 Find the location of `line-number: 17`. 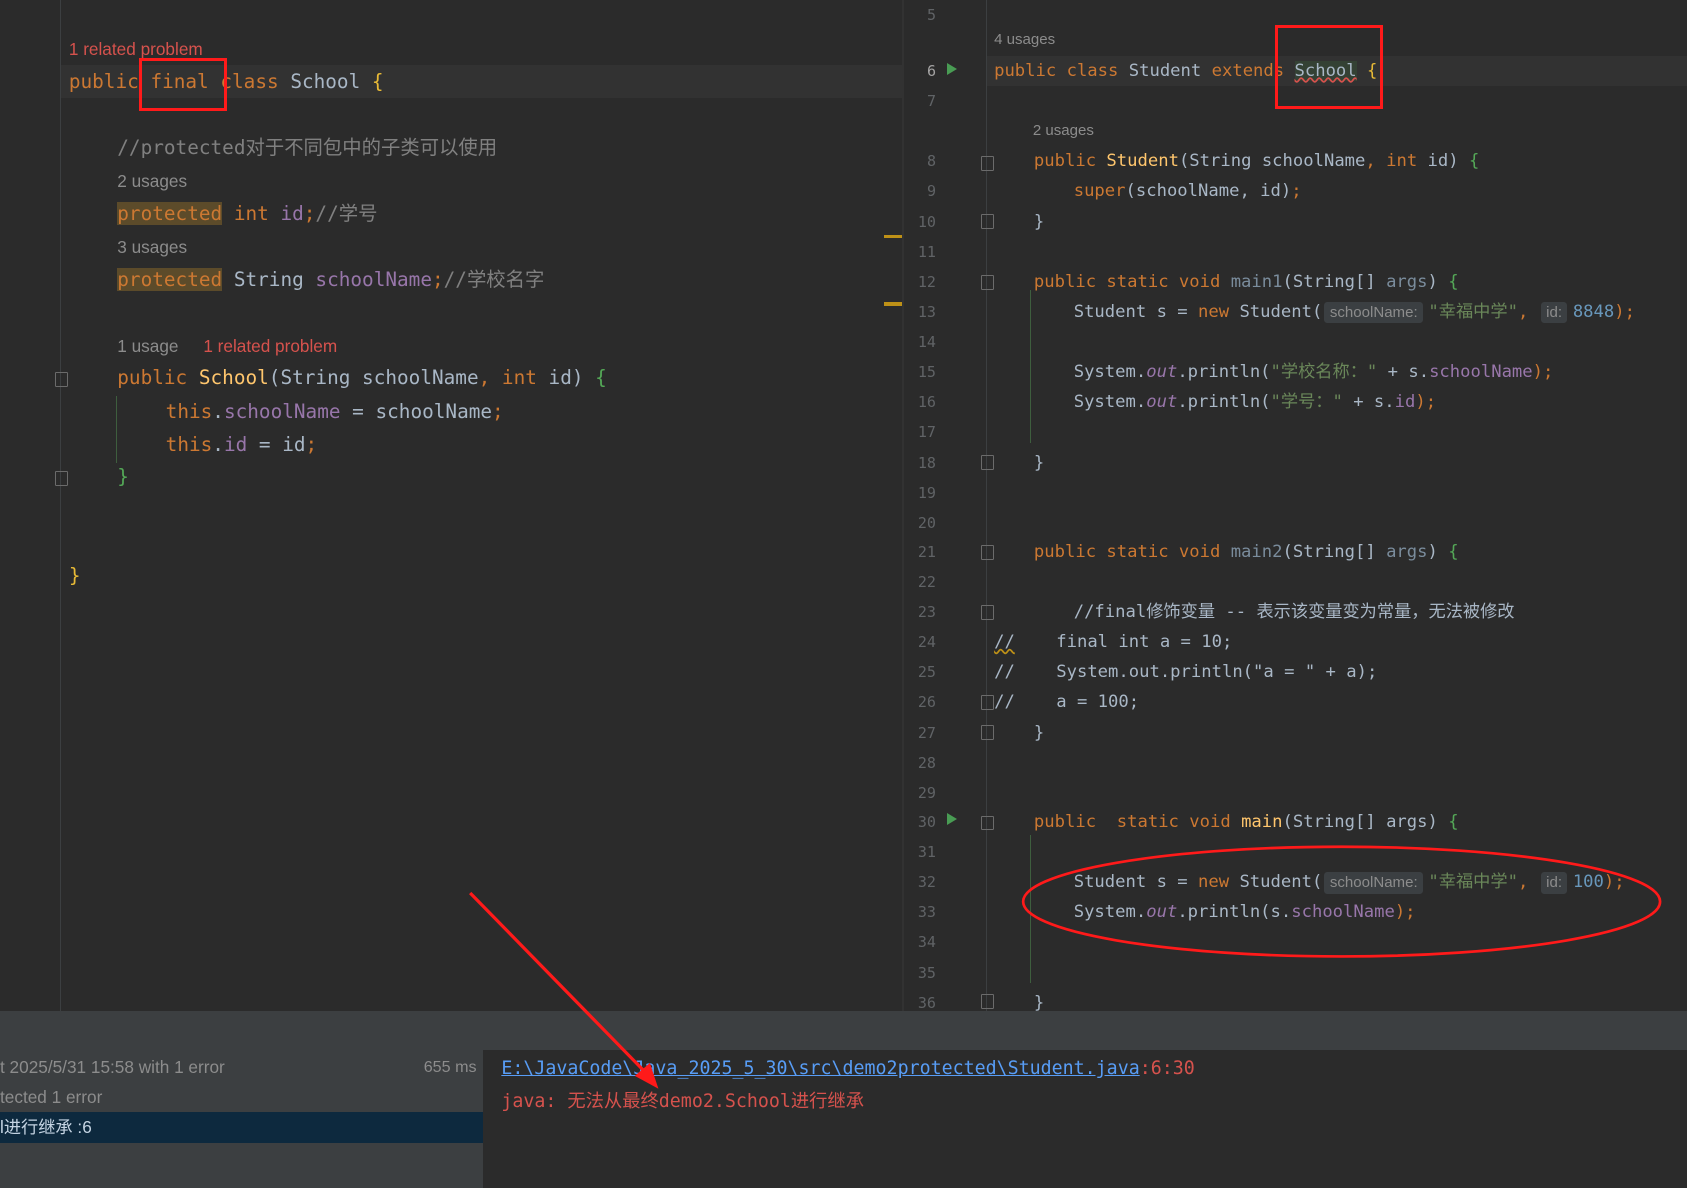

line-number: 17 is located at coordinates (926, 432).